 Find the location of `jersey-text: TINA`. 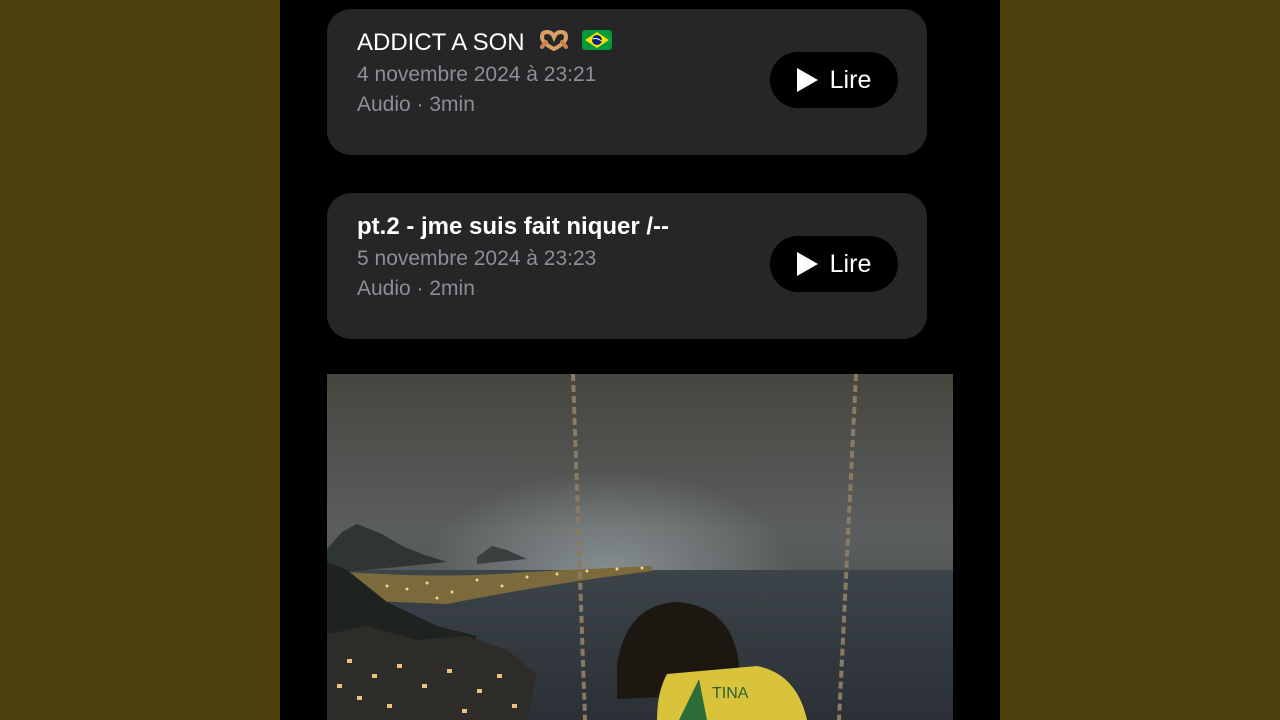

jersey-text: TINA is located at coordinates (730, 693).